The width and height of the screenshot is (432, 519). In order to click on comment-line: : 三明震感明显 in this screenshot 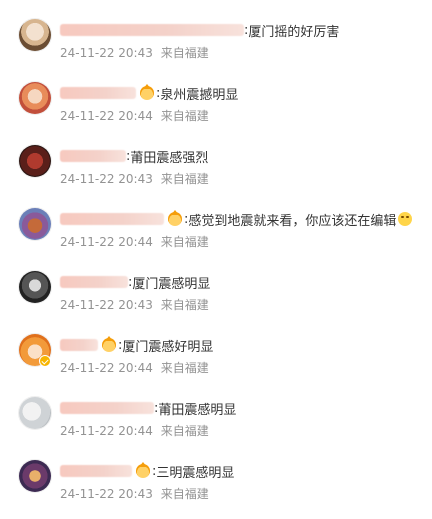, I will do `click(147, 471)`.